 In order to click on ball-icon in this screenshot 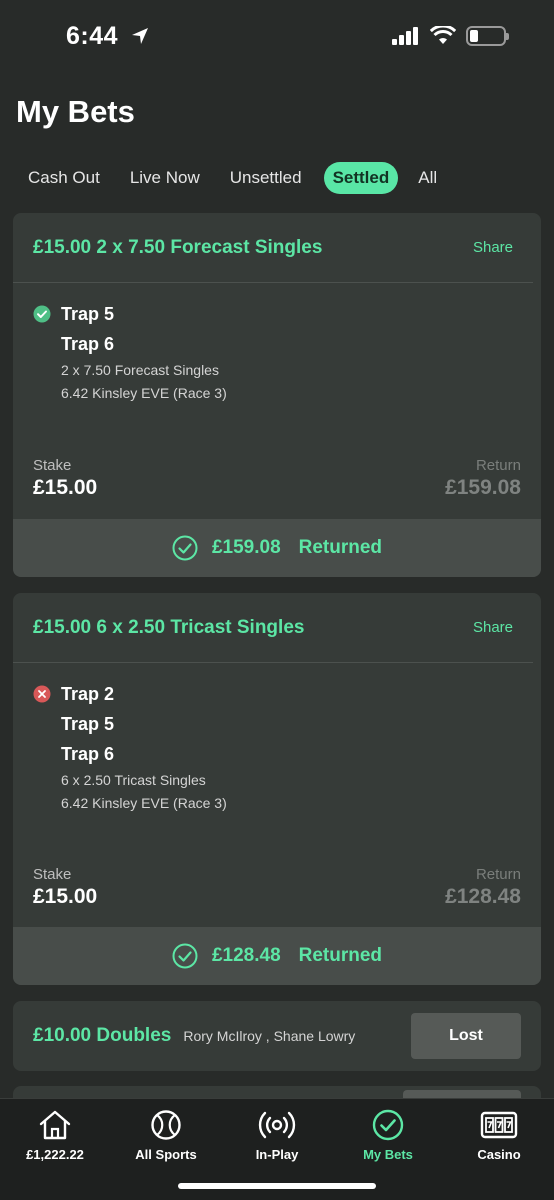, I will do `click(166, 1125)`.